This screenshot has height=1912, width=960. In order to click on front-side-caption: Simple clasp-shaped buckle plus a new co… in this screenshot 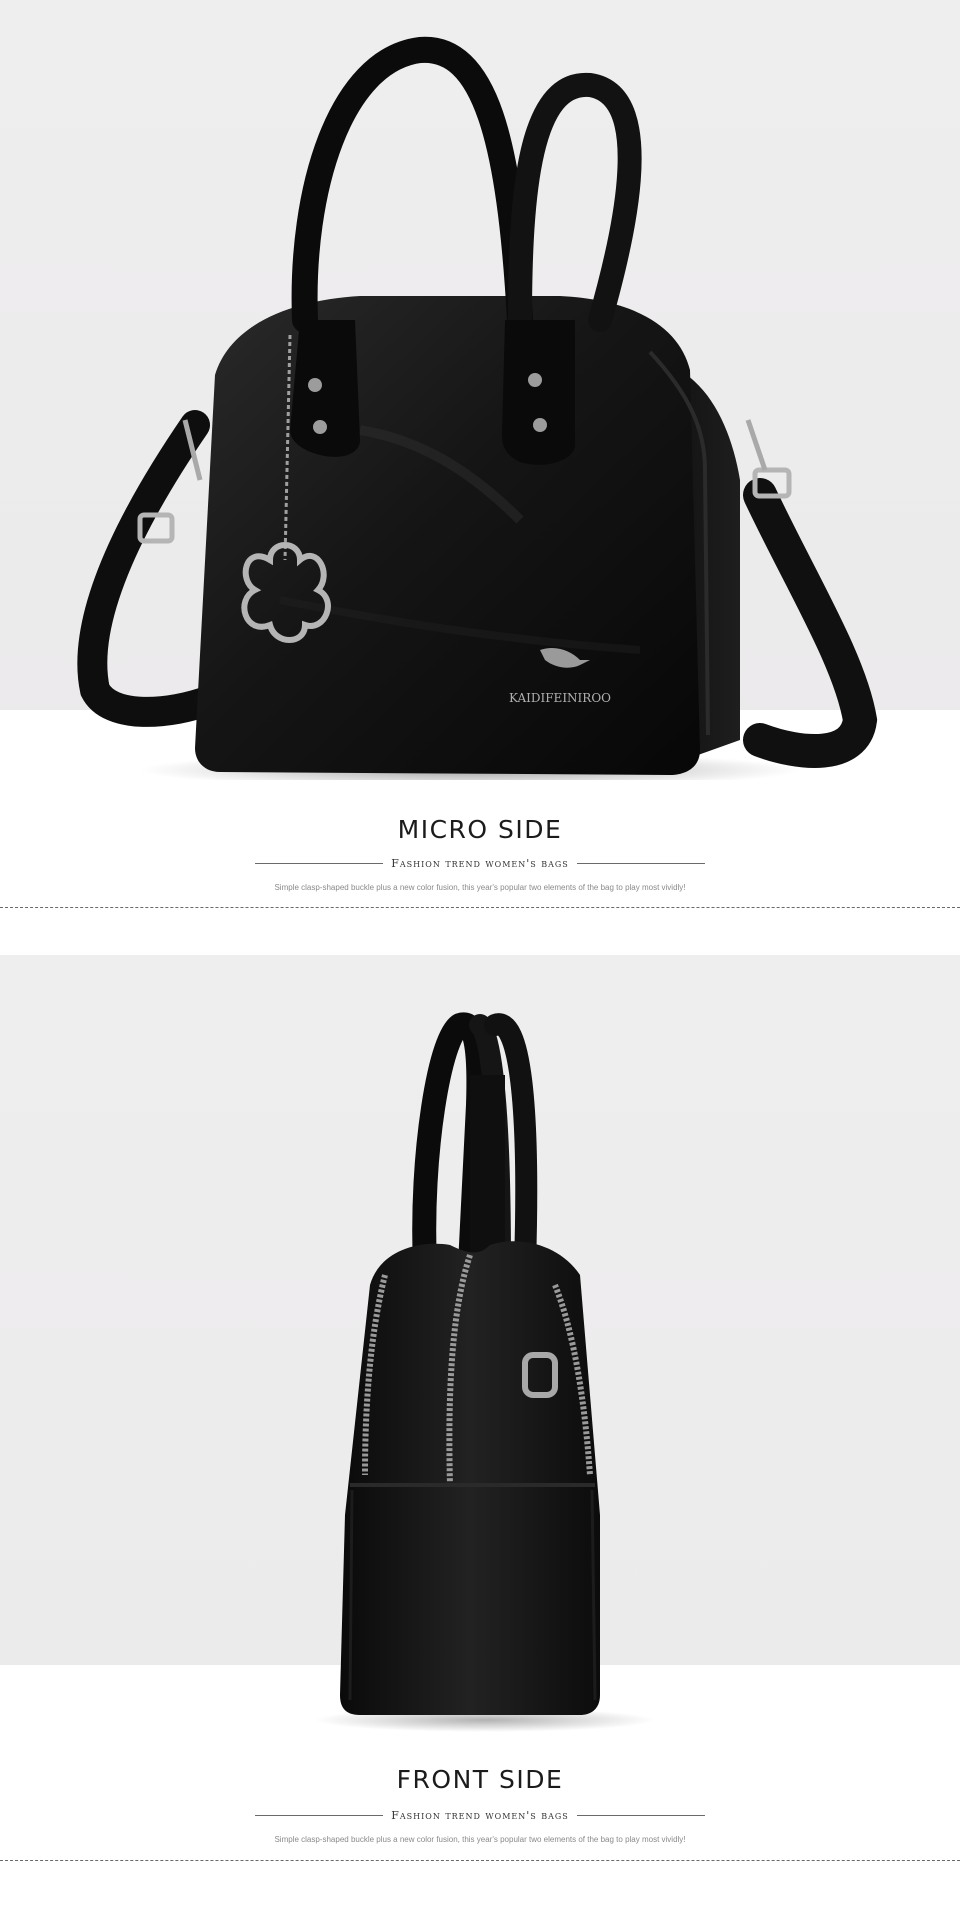, I will do `click(480, 1839)`.